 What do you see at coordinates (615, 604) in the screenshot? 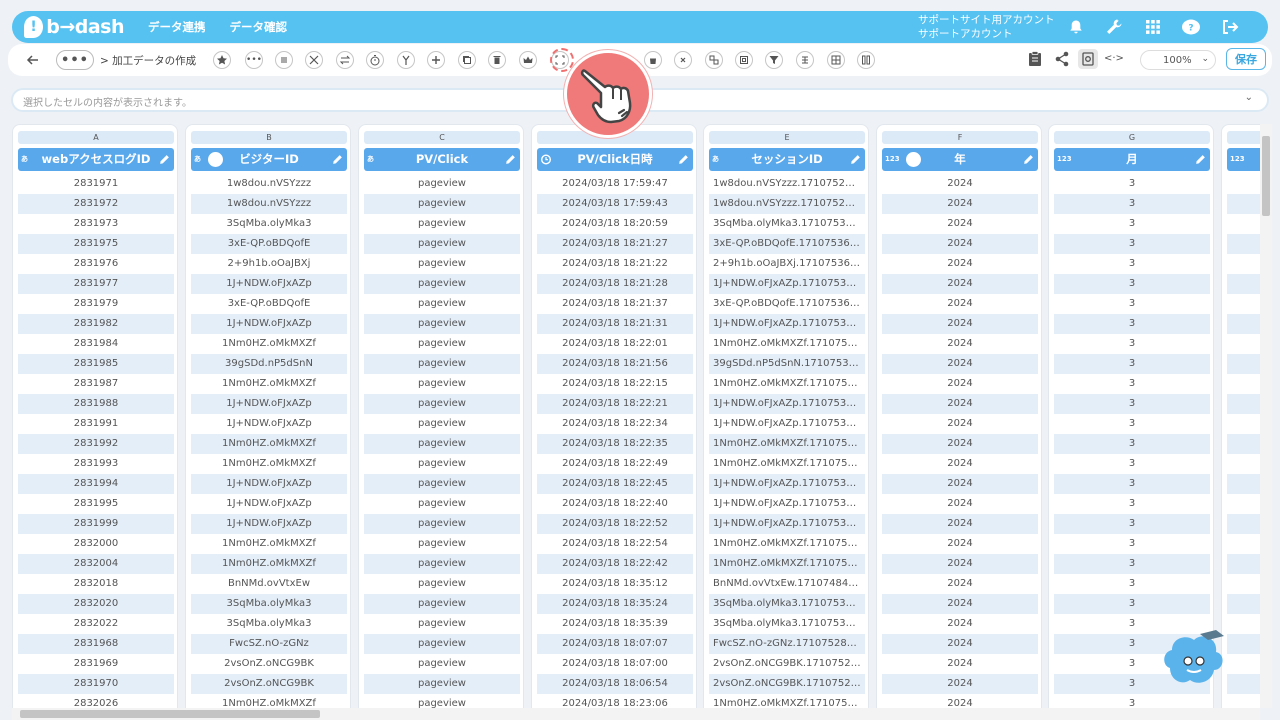
I see `table-cell: 2024/03/18 18:35:24` at bounding box center [615, 604].